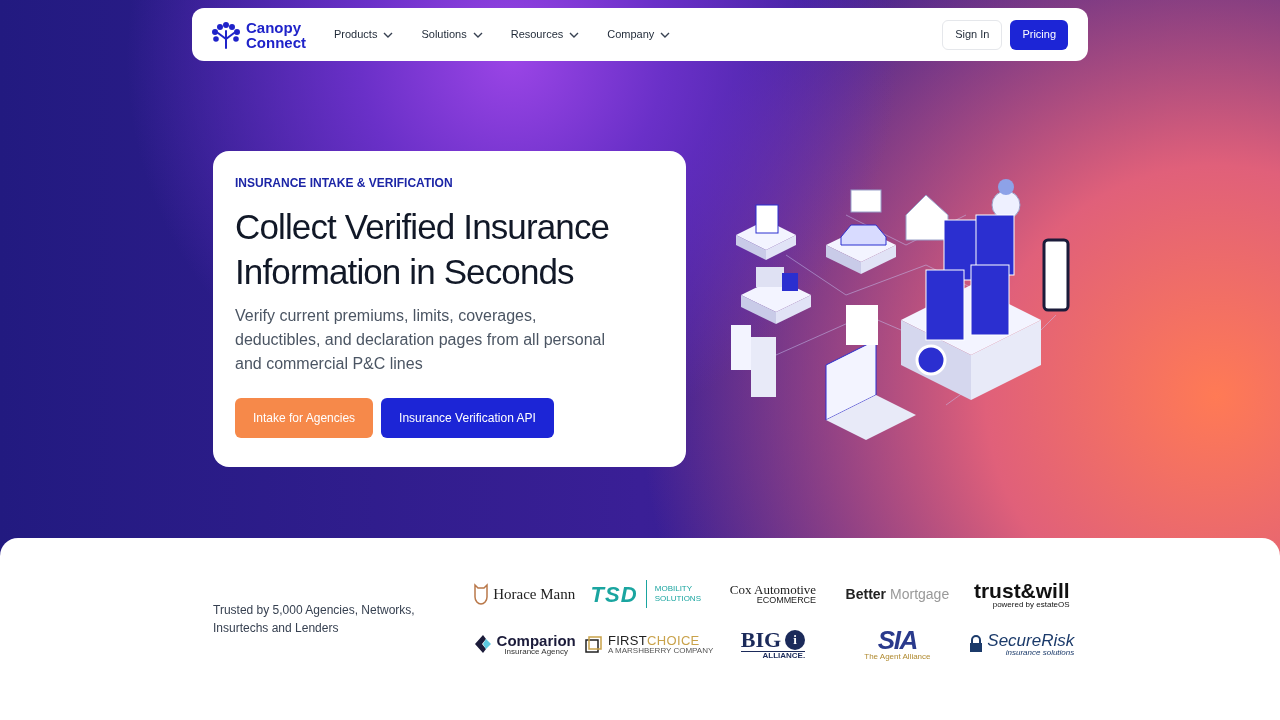  What do you see at coordinates (364, 34) in the screenshot?
I see `nav-menu-item: Products` at bounding box center [364, 34].